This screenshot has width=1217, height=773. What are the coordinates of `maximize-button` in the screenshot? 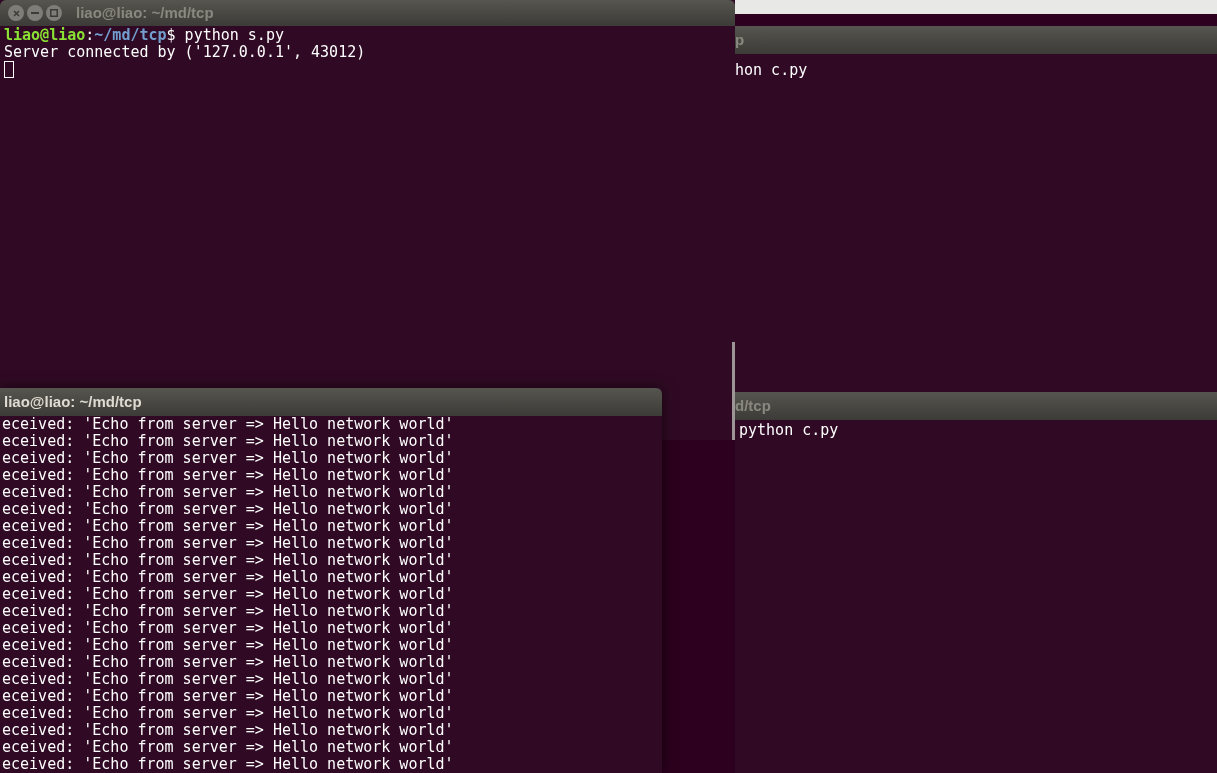 It's located at (54, 13).